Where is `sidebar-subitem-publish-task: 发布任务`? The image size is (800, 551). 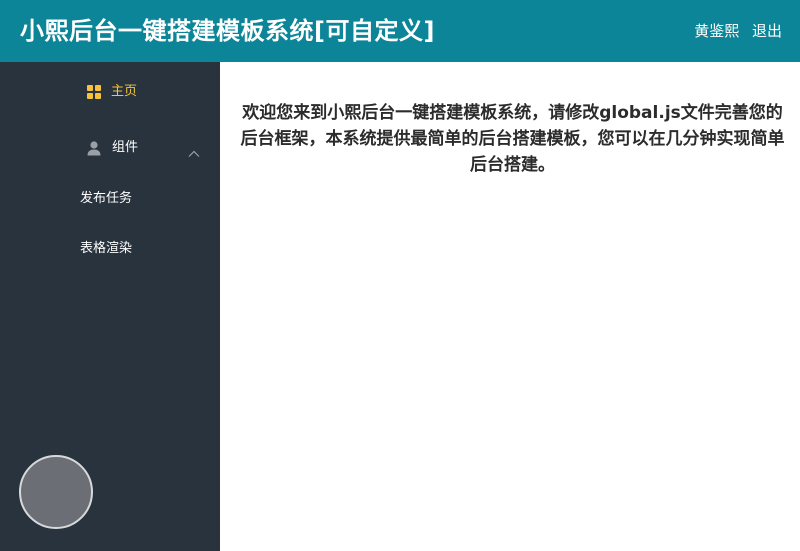 sidebar-subitem-publish-task: 发布任务 is located at coordinates (110, 199).